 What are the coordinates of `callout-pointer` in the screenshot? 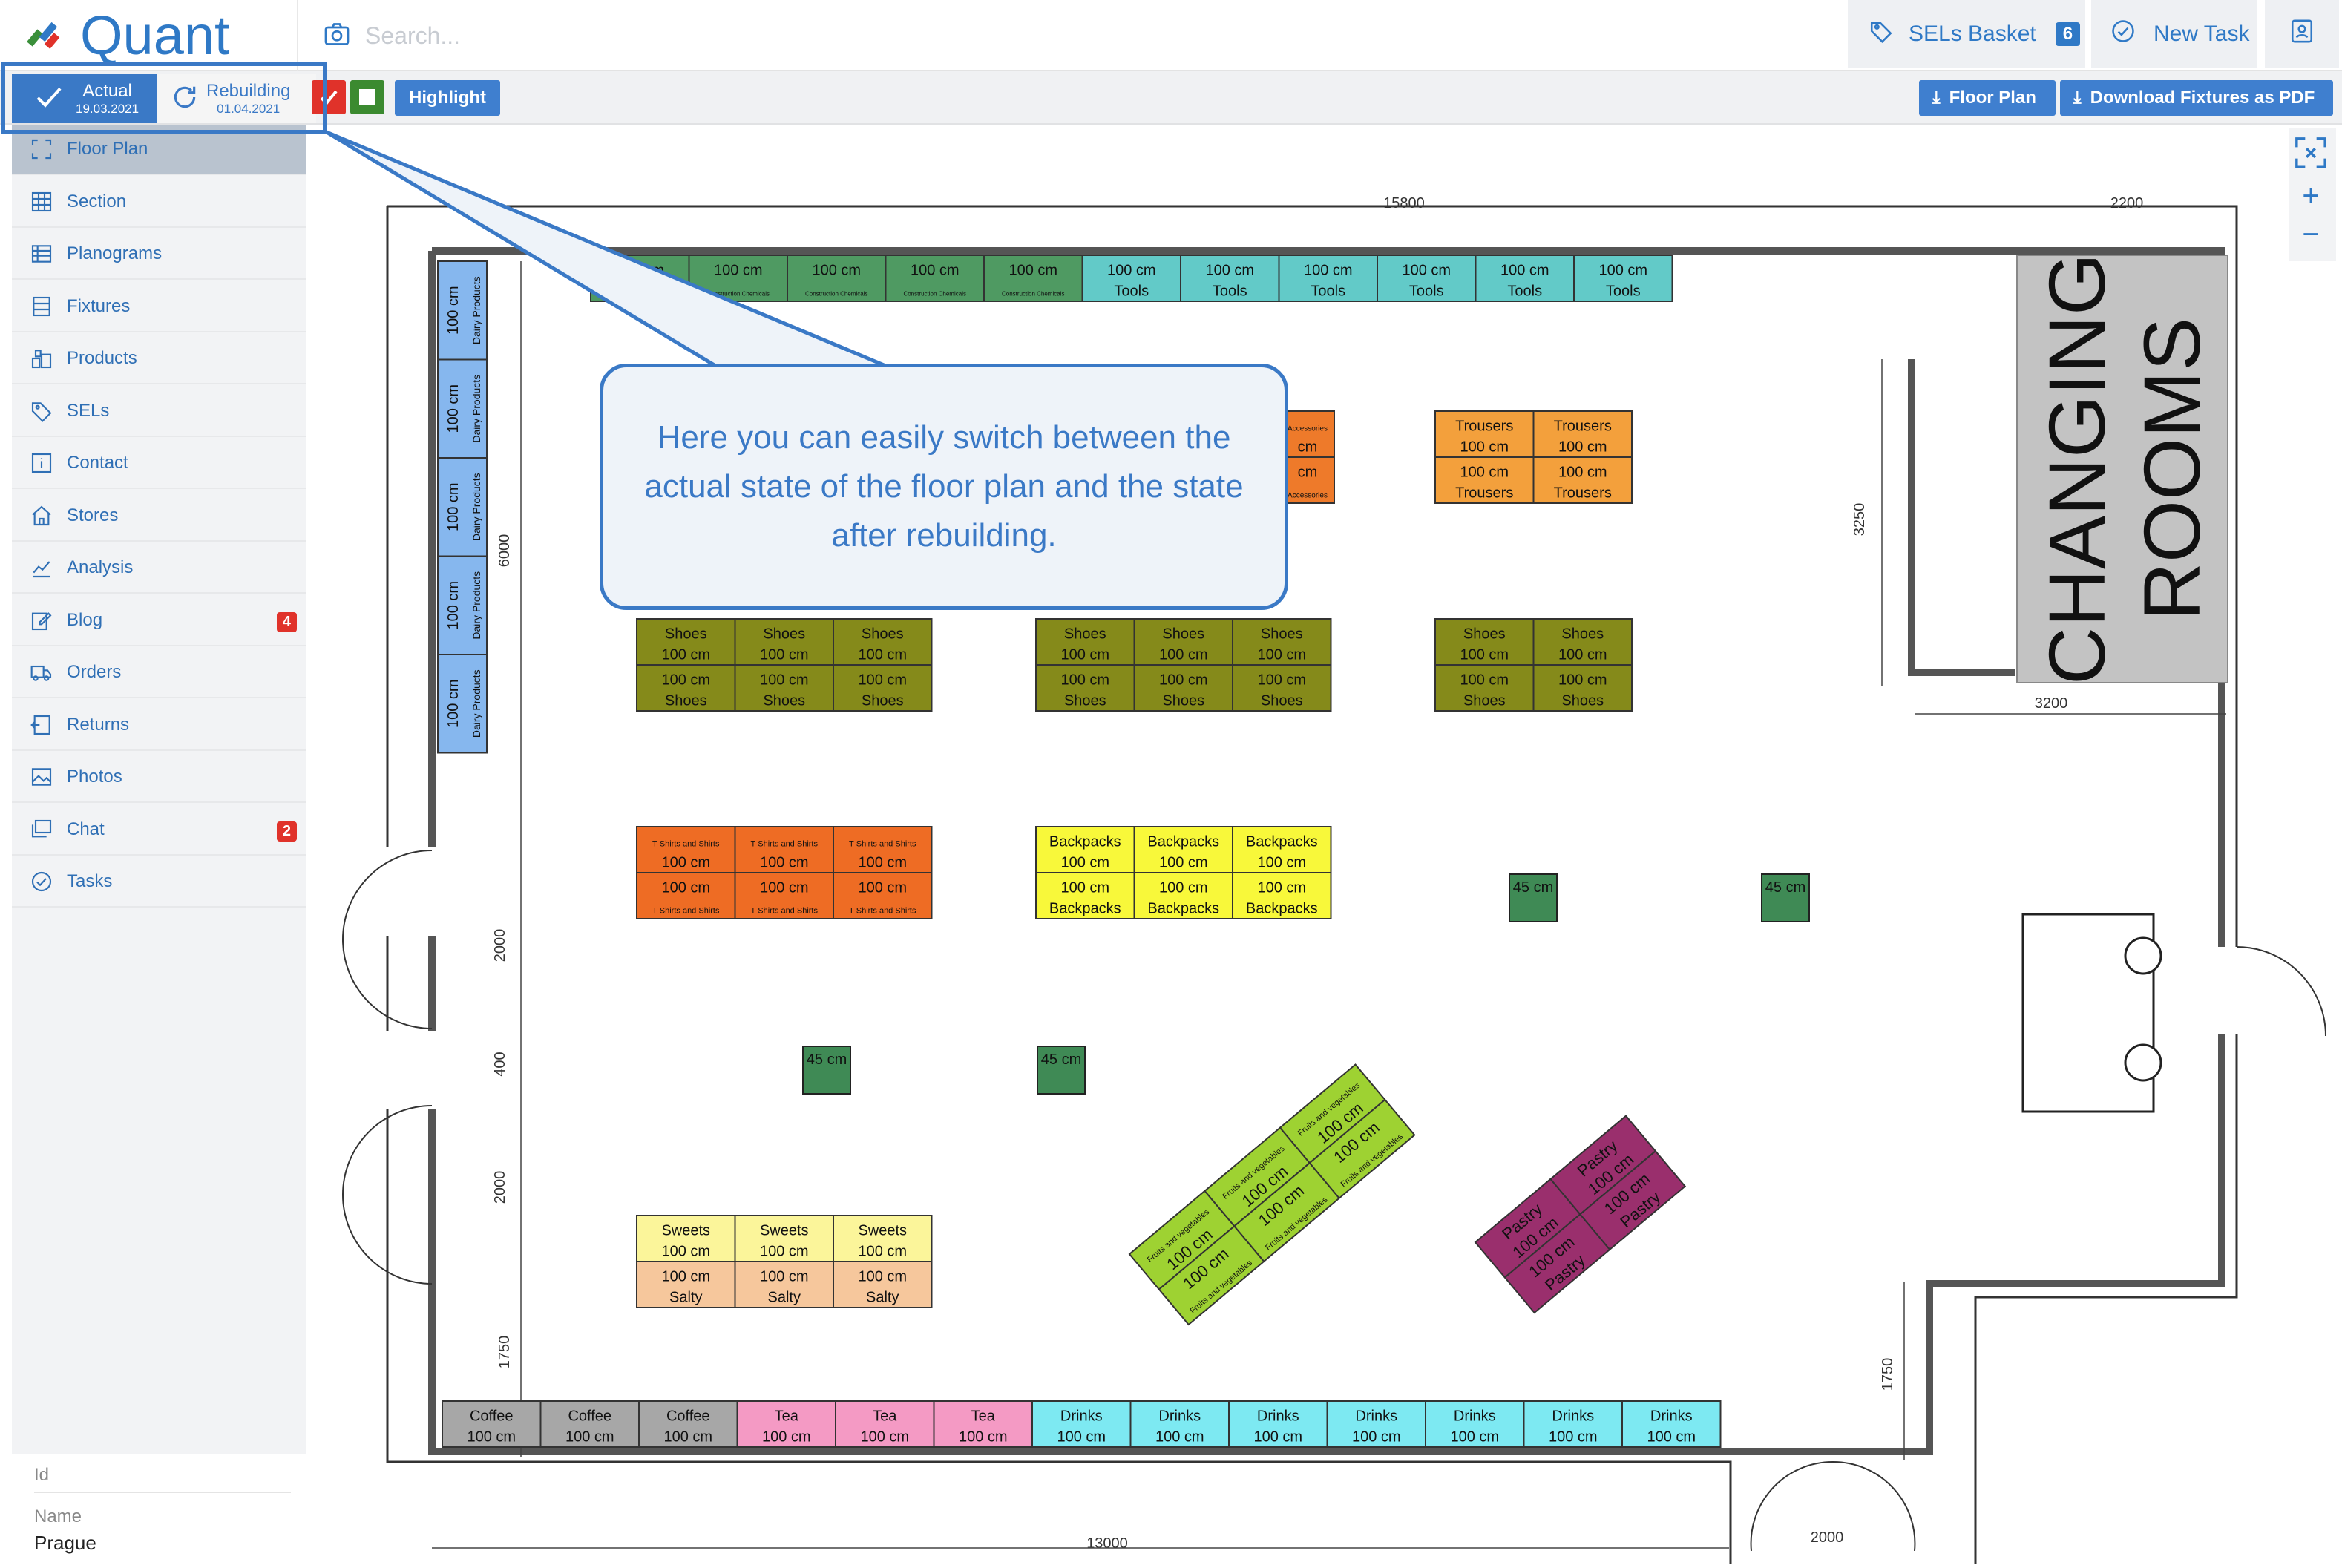 It's located at (606, 251).